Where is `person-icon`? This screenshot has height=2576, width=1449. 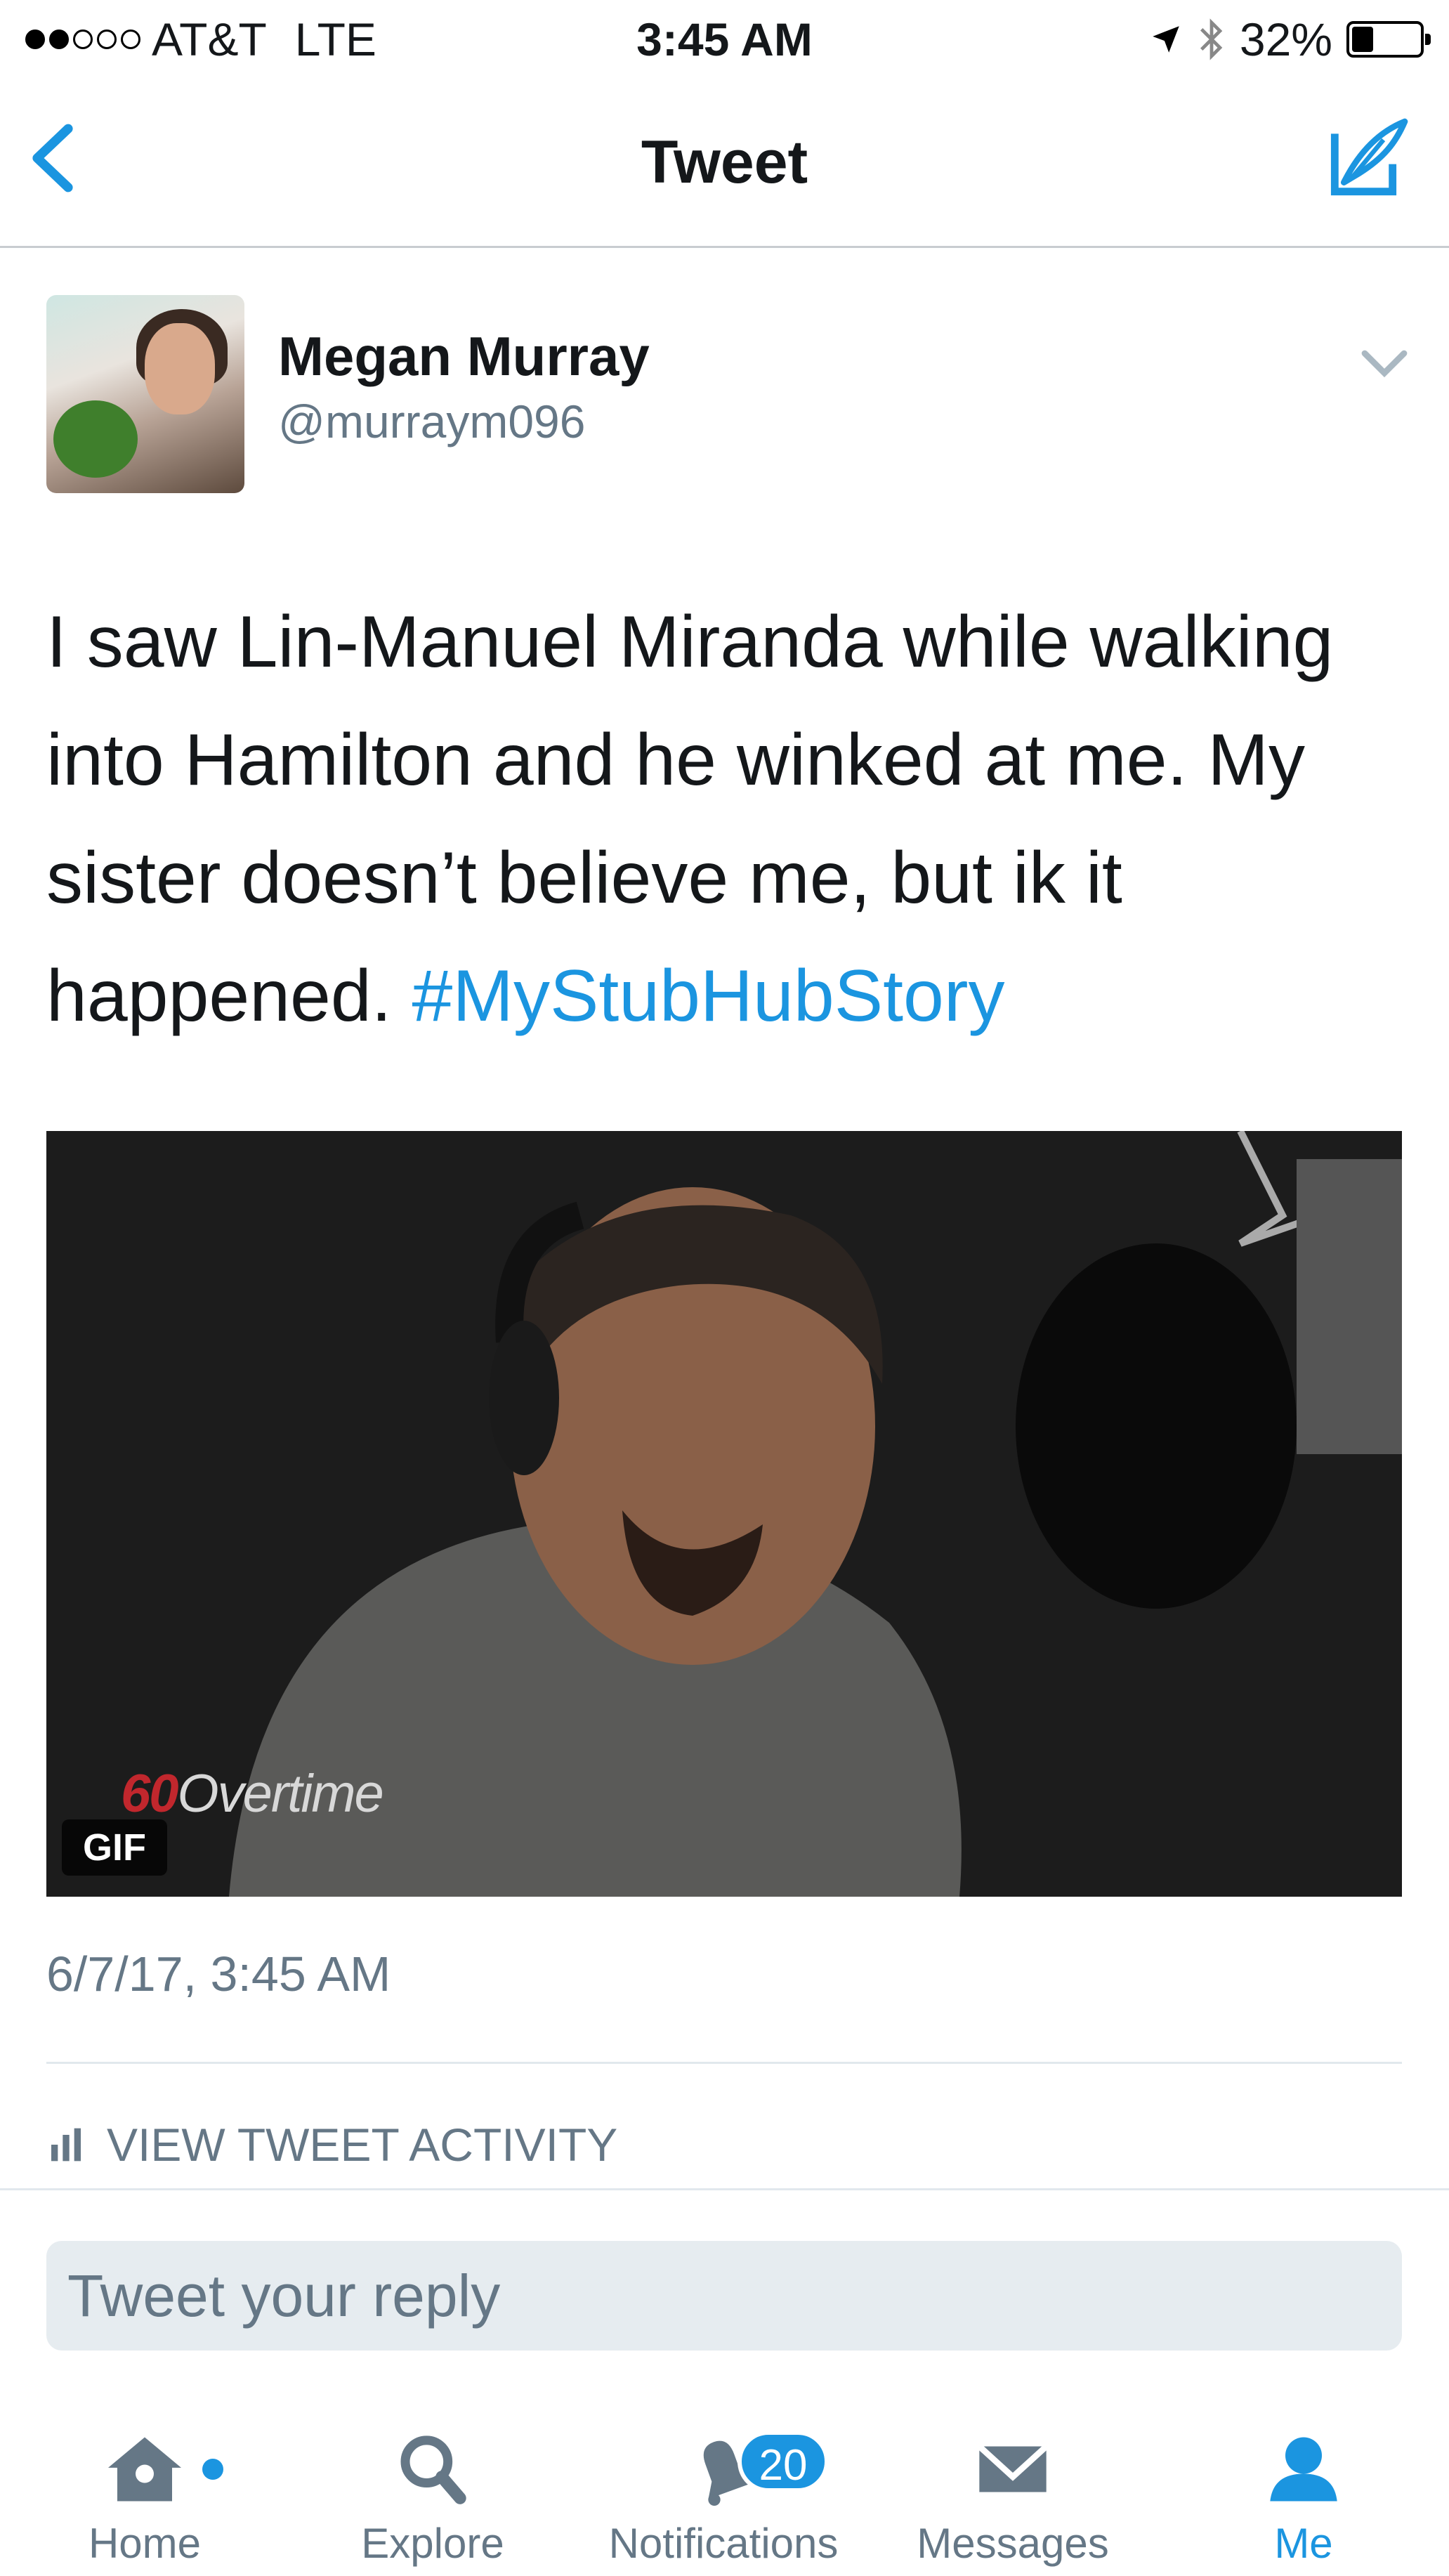
person-icon is located at coordinates (1303, 2469).